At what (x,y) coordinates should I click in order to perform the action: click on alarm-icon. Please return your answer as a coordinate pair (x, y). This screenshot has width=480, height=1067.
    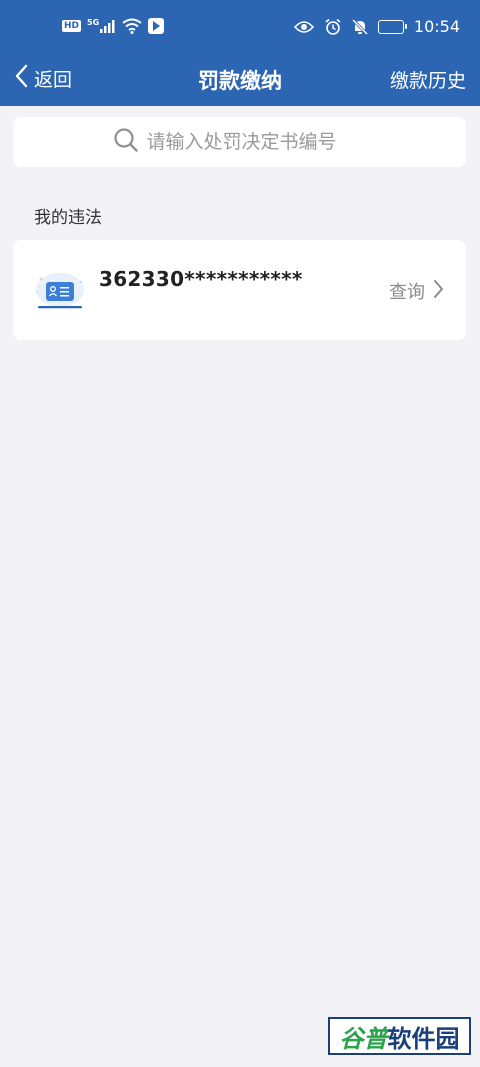
    Looking at the image, I should click on (333, 27).